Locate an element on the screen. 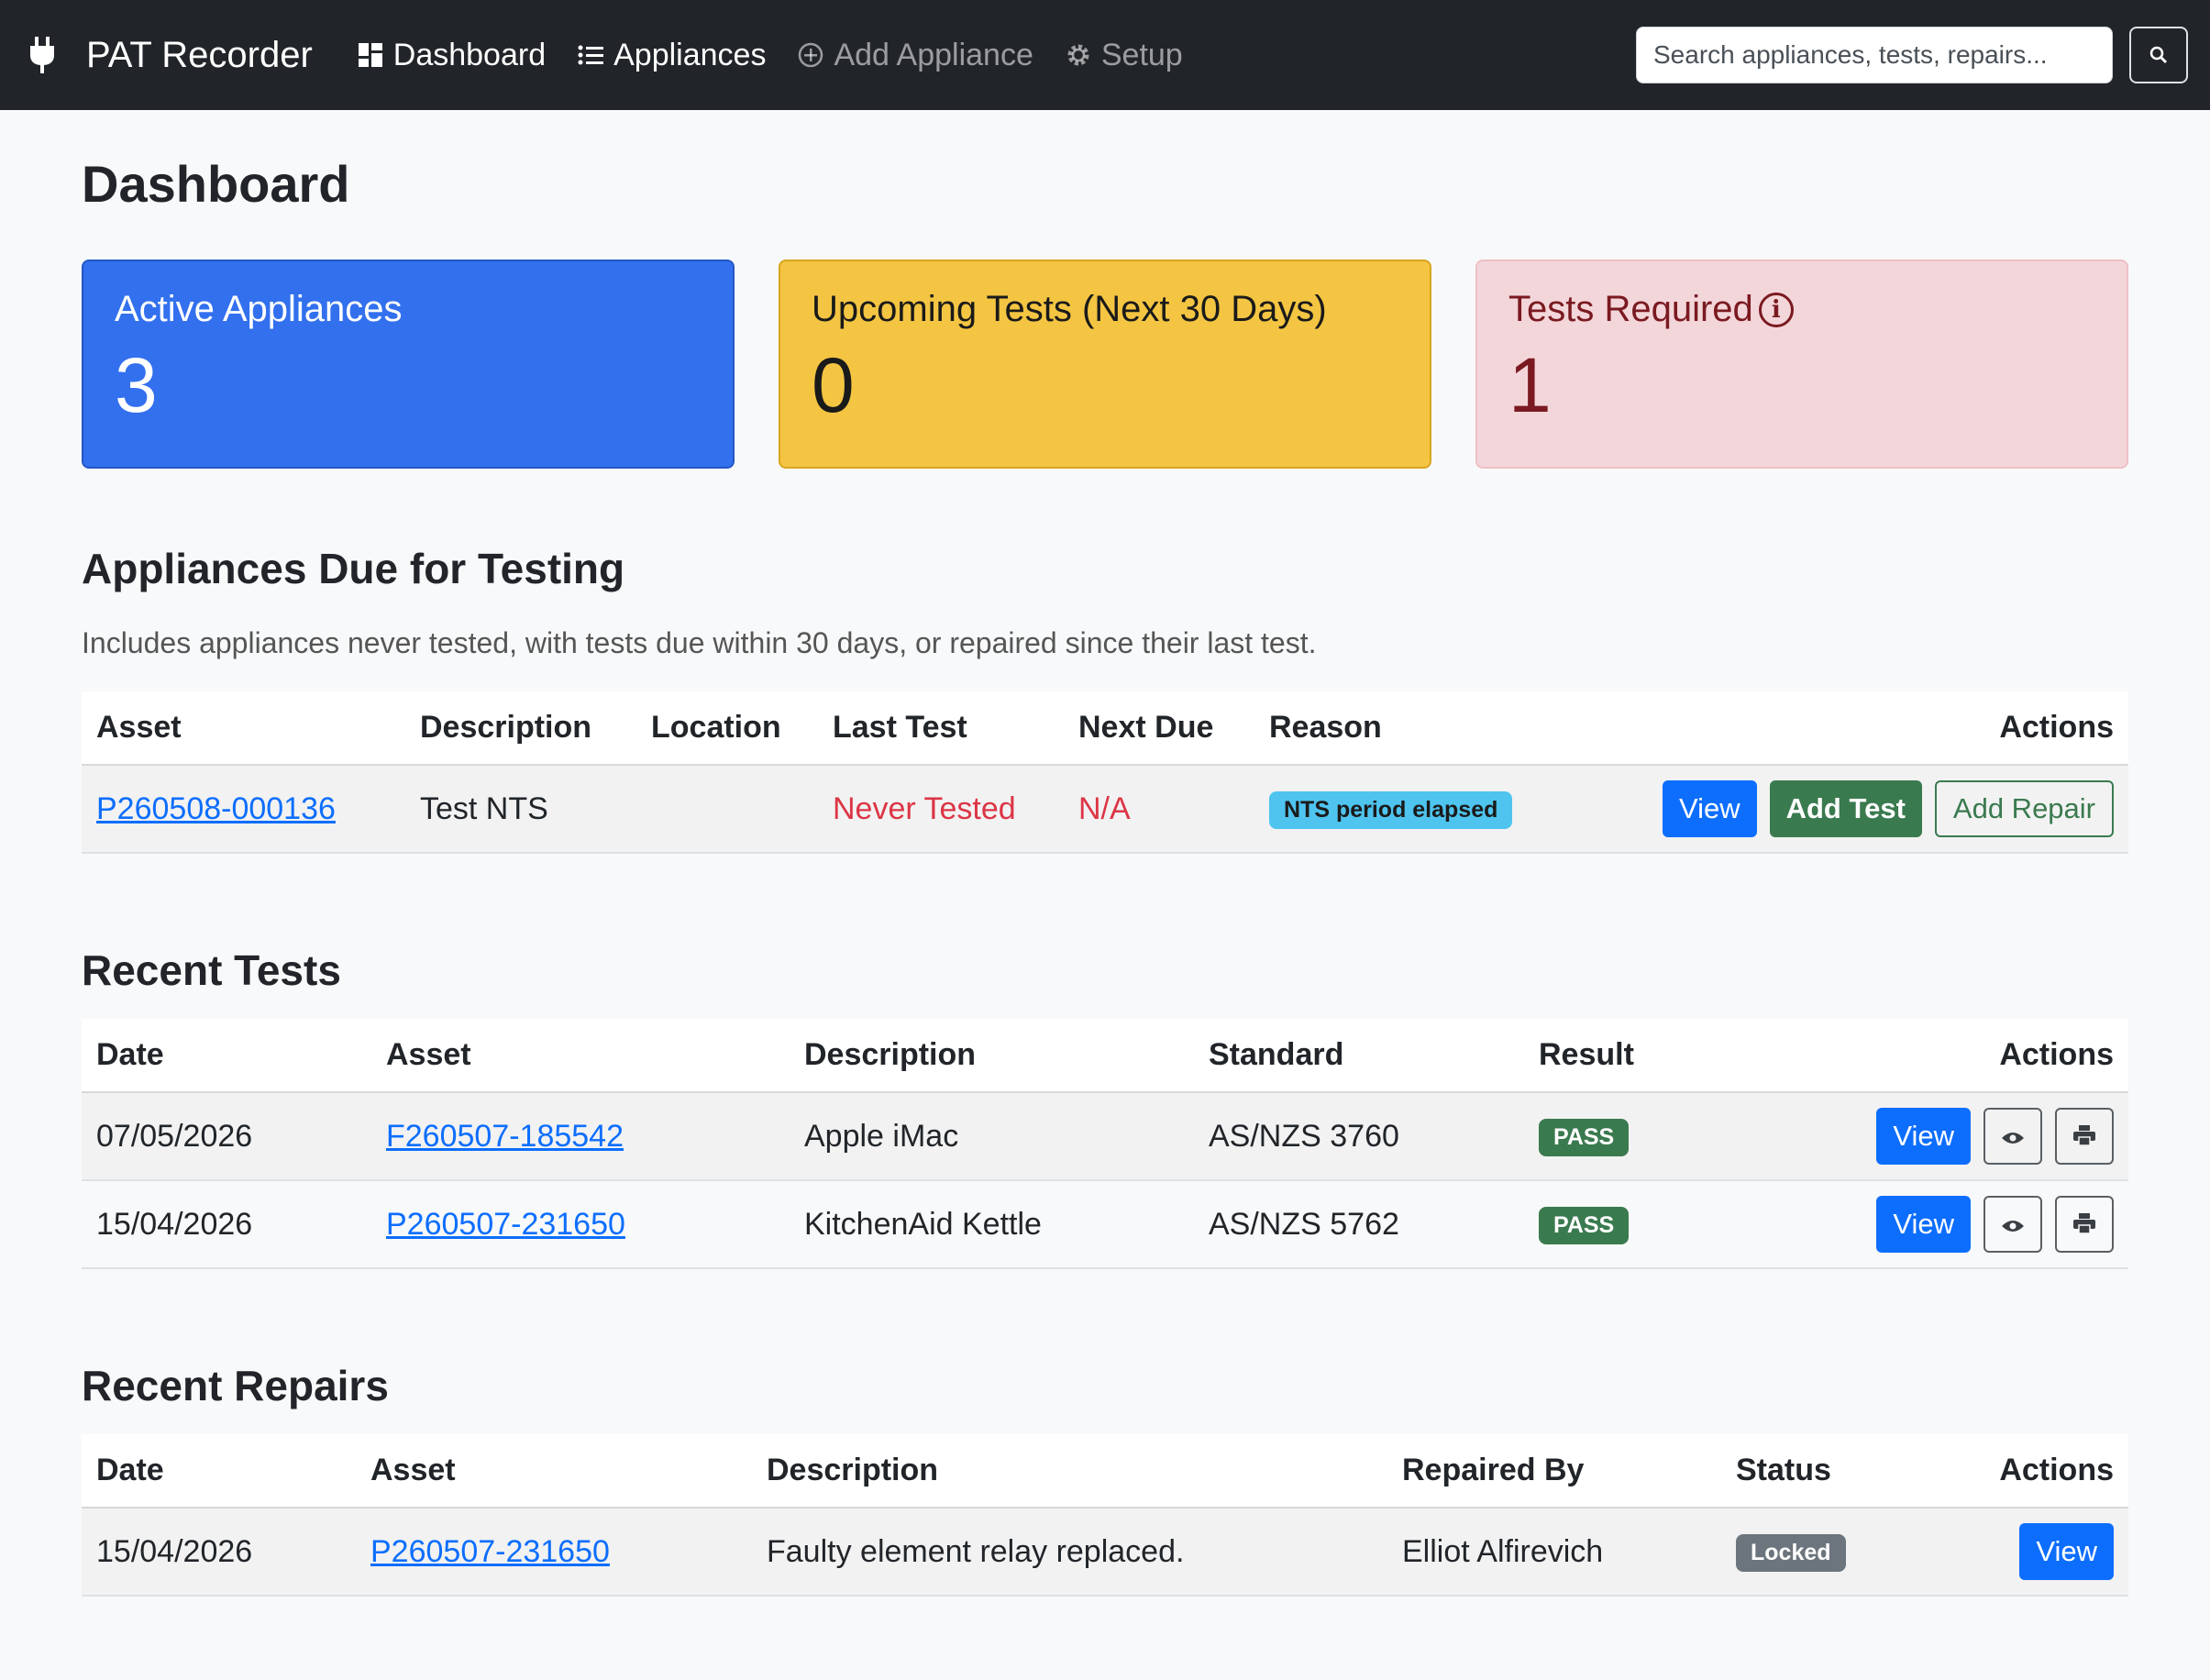 The width and height of the screenshot is (2210, 1680). nav-appliances-label: Appliances is located at coordinates (690, 54).